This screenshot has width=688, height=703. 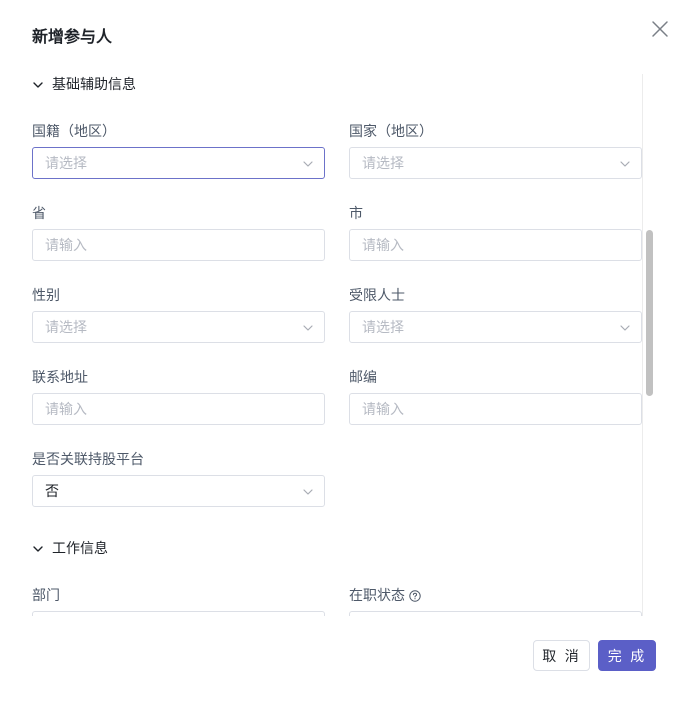 I want to click on gender-select: 请选择, so click(x=178, y=327).